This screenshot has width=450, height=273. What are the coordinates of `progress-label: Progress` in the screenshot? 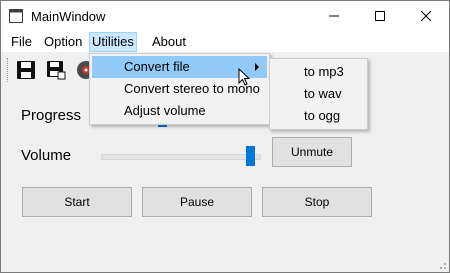 It's located at (51, 115).